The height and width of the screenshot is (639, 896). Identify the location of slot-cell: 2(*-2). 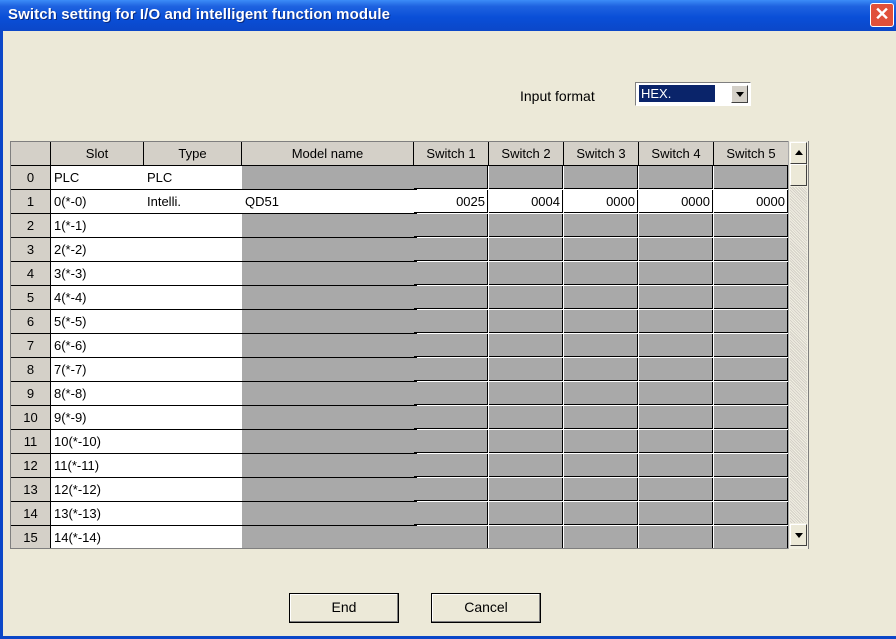
(99, 250).